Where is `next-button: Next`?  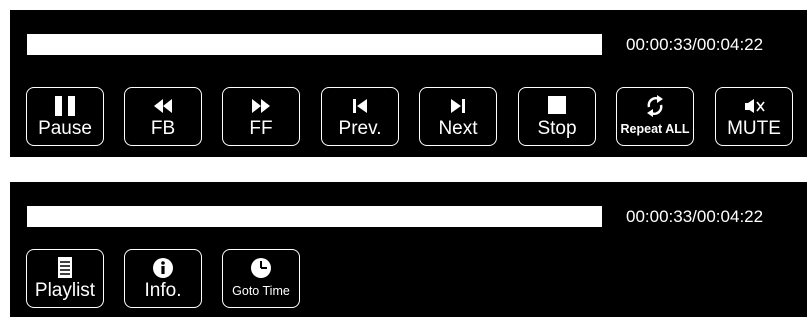 next-button: Next is located at coordinates (458, 116).